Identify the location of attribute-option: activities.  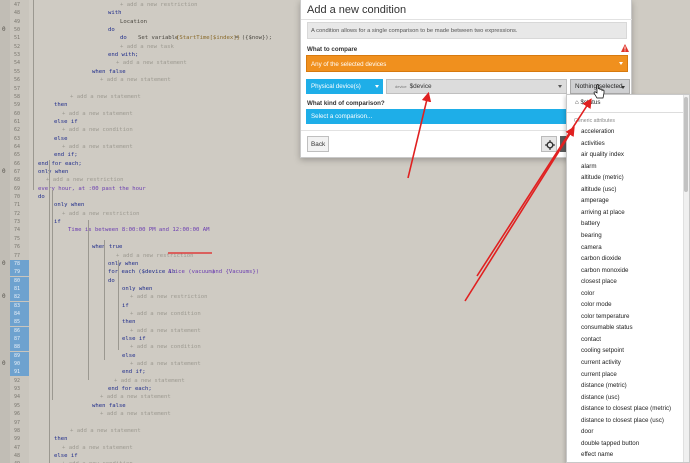
(593, 143).